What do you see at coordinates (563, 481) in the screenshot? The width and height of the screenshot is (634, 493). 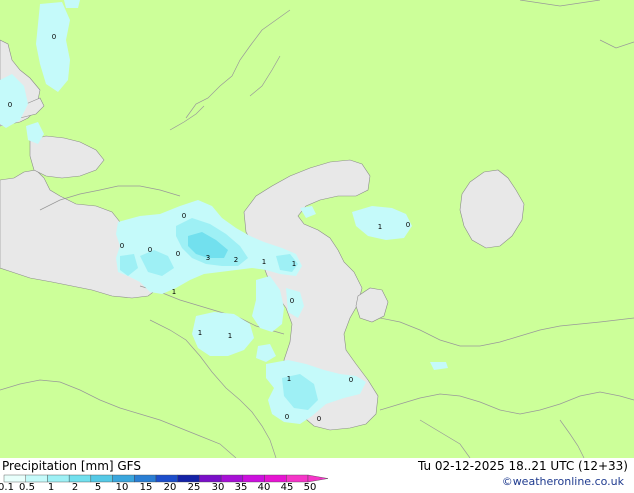 I see `credit-link: ©weatheronline.co.uk` at bounding box center [563, 481].